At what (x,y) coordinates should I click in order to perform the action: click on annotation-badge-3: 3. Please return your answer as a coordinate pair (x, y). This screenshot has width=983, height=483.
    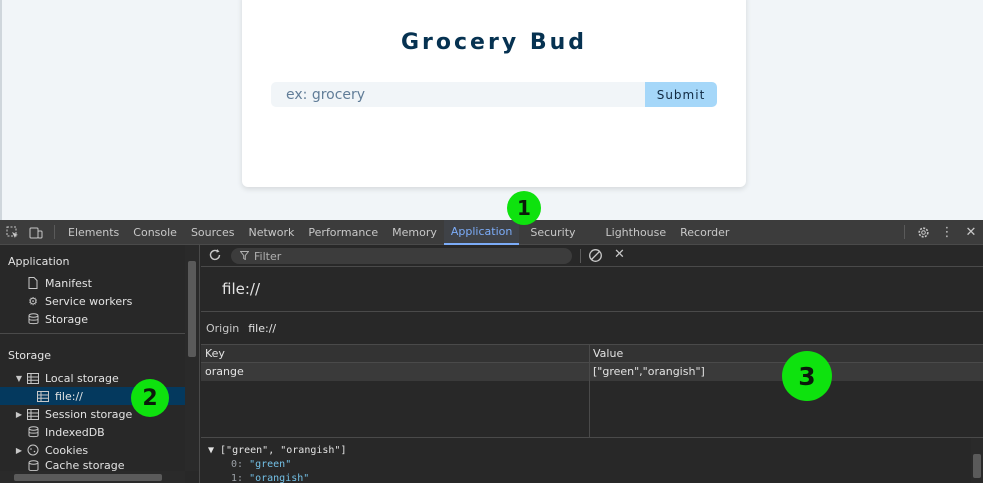
    Looking at the image, I should click on (807, 376).